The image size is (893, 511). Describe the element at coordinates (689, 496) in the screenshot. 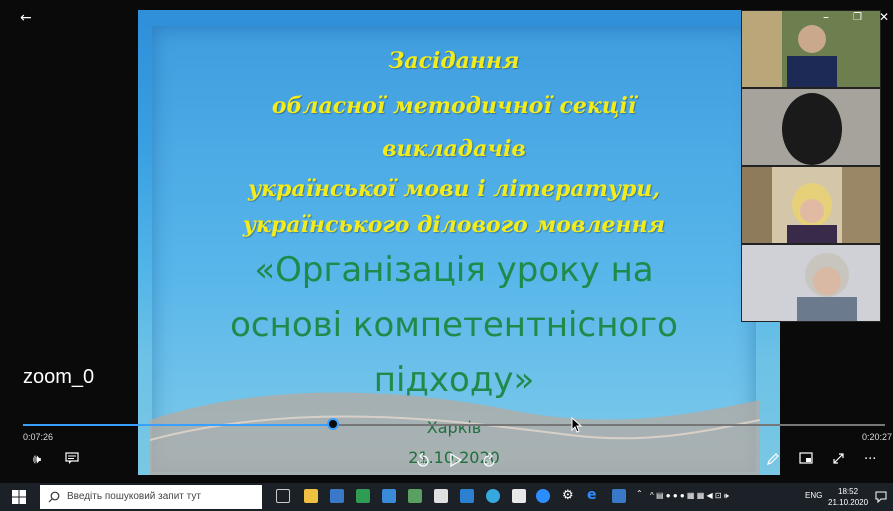

I see `tray-icons: ^ ▤ ● ● ● ▦ ▦ ◀ ⊡ 🕪` at that location.